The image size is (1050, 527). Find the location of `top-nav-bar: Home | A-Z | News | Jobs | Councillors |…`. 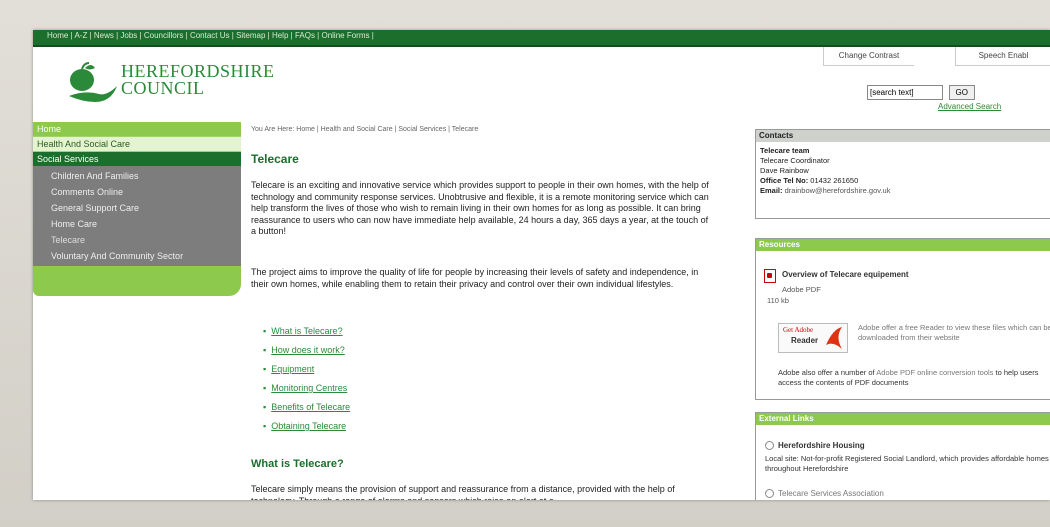

top-nav-bar: Home | A-Z | News | Jobs | Councillors |… is located at coordinates (541, 38).